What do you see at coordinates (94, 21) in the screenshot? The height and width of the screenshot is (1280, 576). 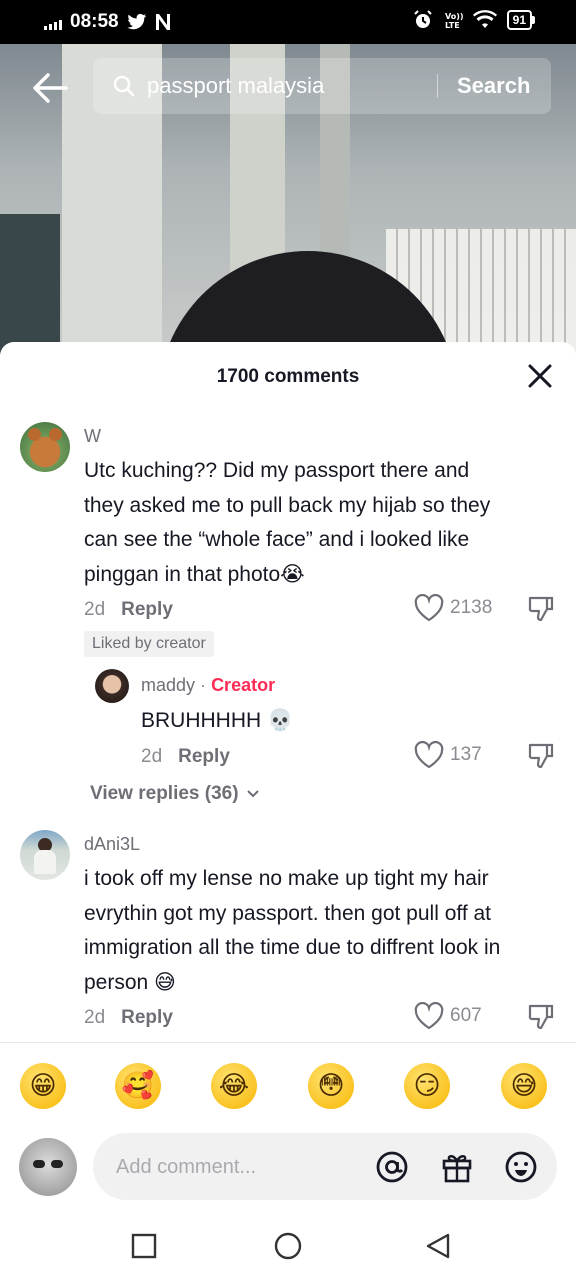 I see `status-time: 08:58` at bounding box center [94, 21].